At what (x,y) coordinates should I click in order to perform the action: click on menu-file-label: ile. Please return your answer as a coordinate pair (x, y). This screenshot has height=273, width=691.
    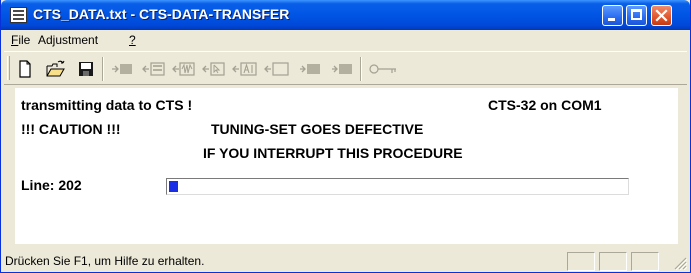
    Looking at the image, I should click on (24, 40).